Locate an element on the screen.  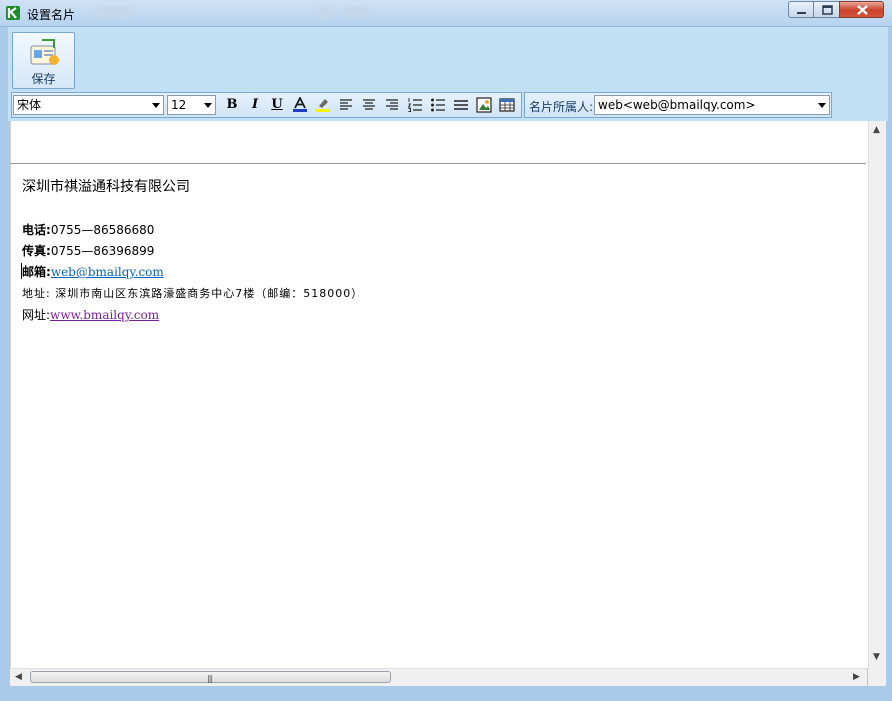
email-link: web@bmailqy.com is located at coordinates (107, 272).